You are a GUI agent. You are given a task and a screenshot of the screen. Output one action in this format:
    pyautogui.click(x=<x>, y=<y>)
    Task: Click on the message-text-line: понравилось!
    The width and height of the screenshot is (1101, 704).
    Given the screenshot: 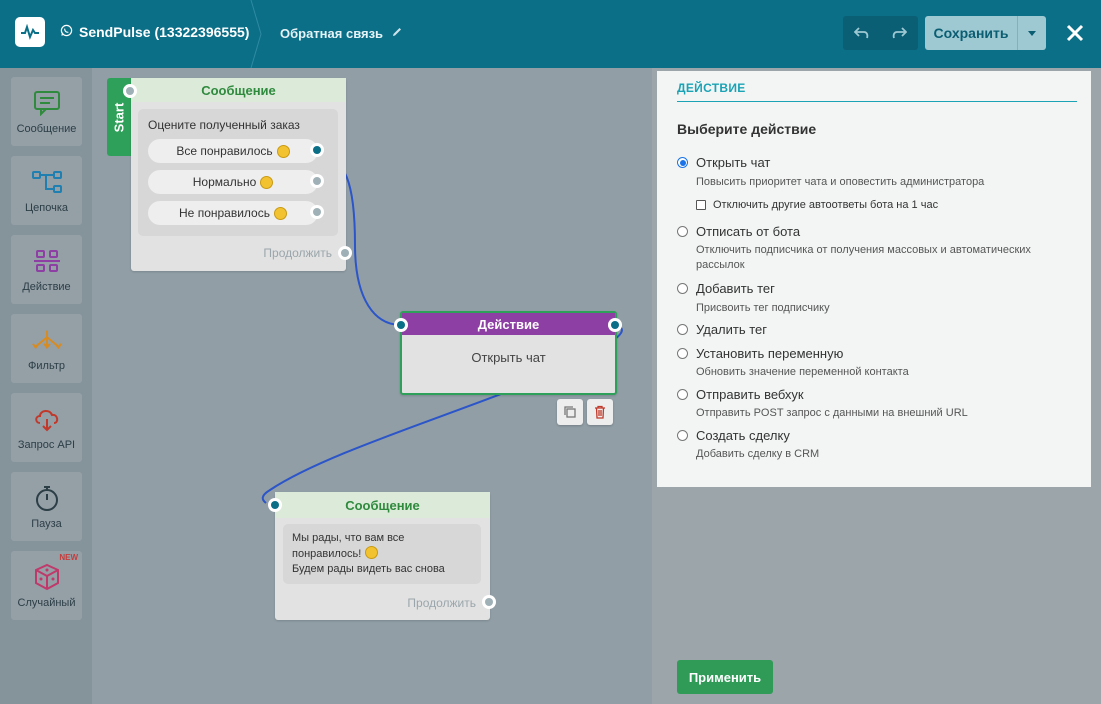 What is the action you would take?
    pyautogui.click(x=327, y=554)
    